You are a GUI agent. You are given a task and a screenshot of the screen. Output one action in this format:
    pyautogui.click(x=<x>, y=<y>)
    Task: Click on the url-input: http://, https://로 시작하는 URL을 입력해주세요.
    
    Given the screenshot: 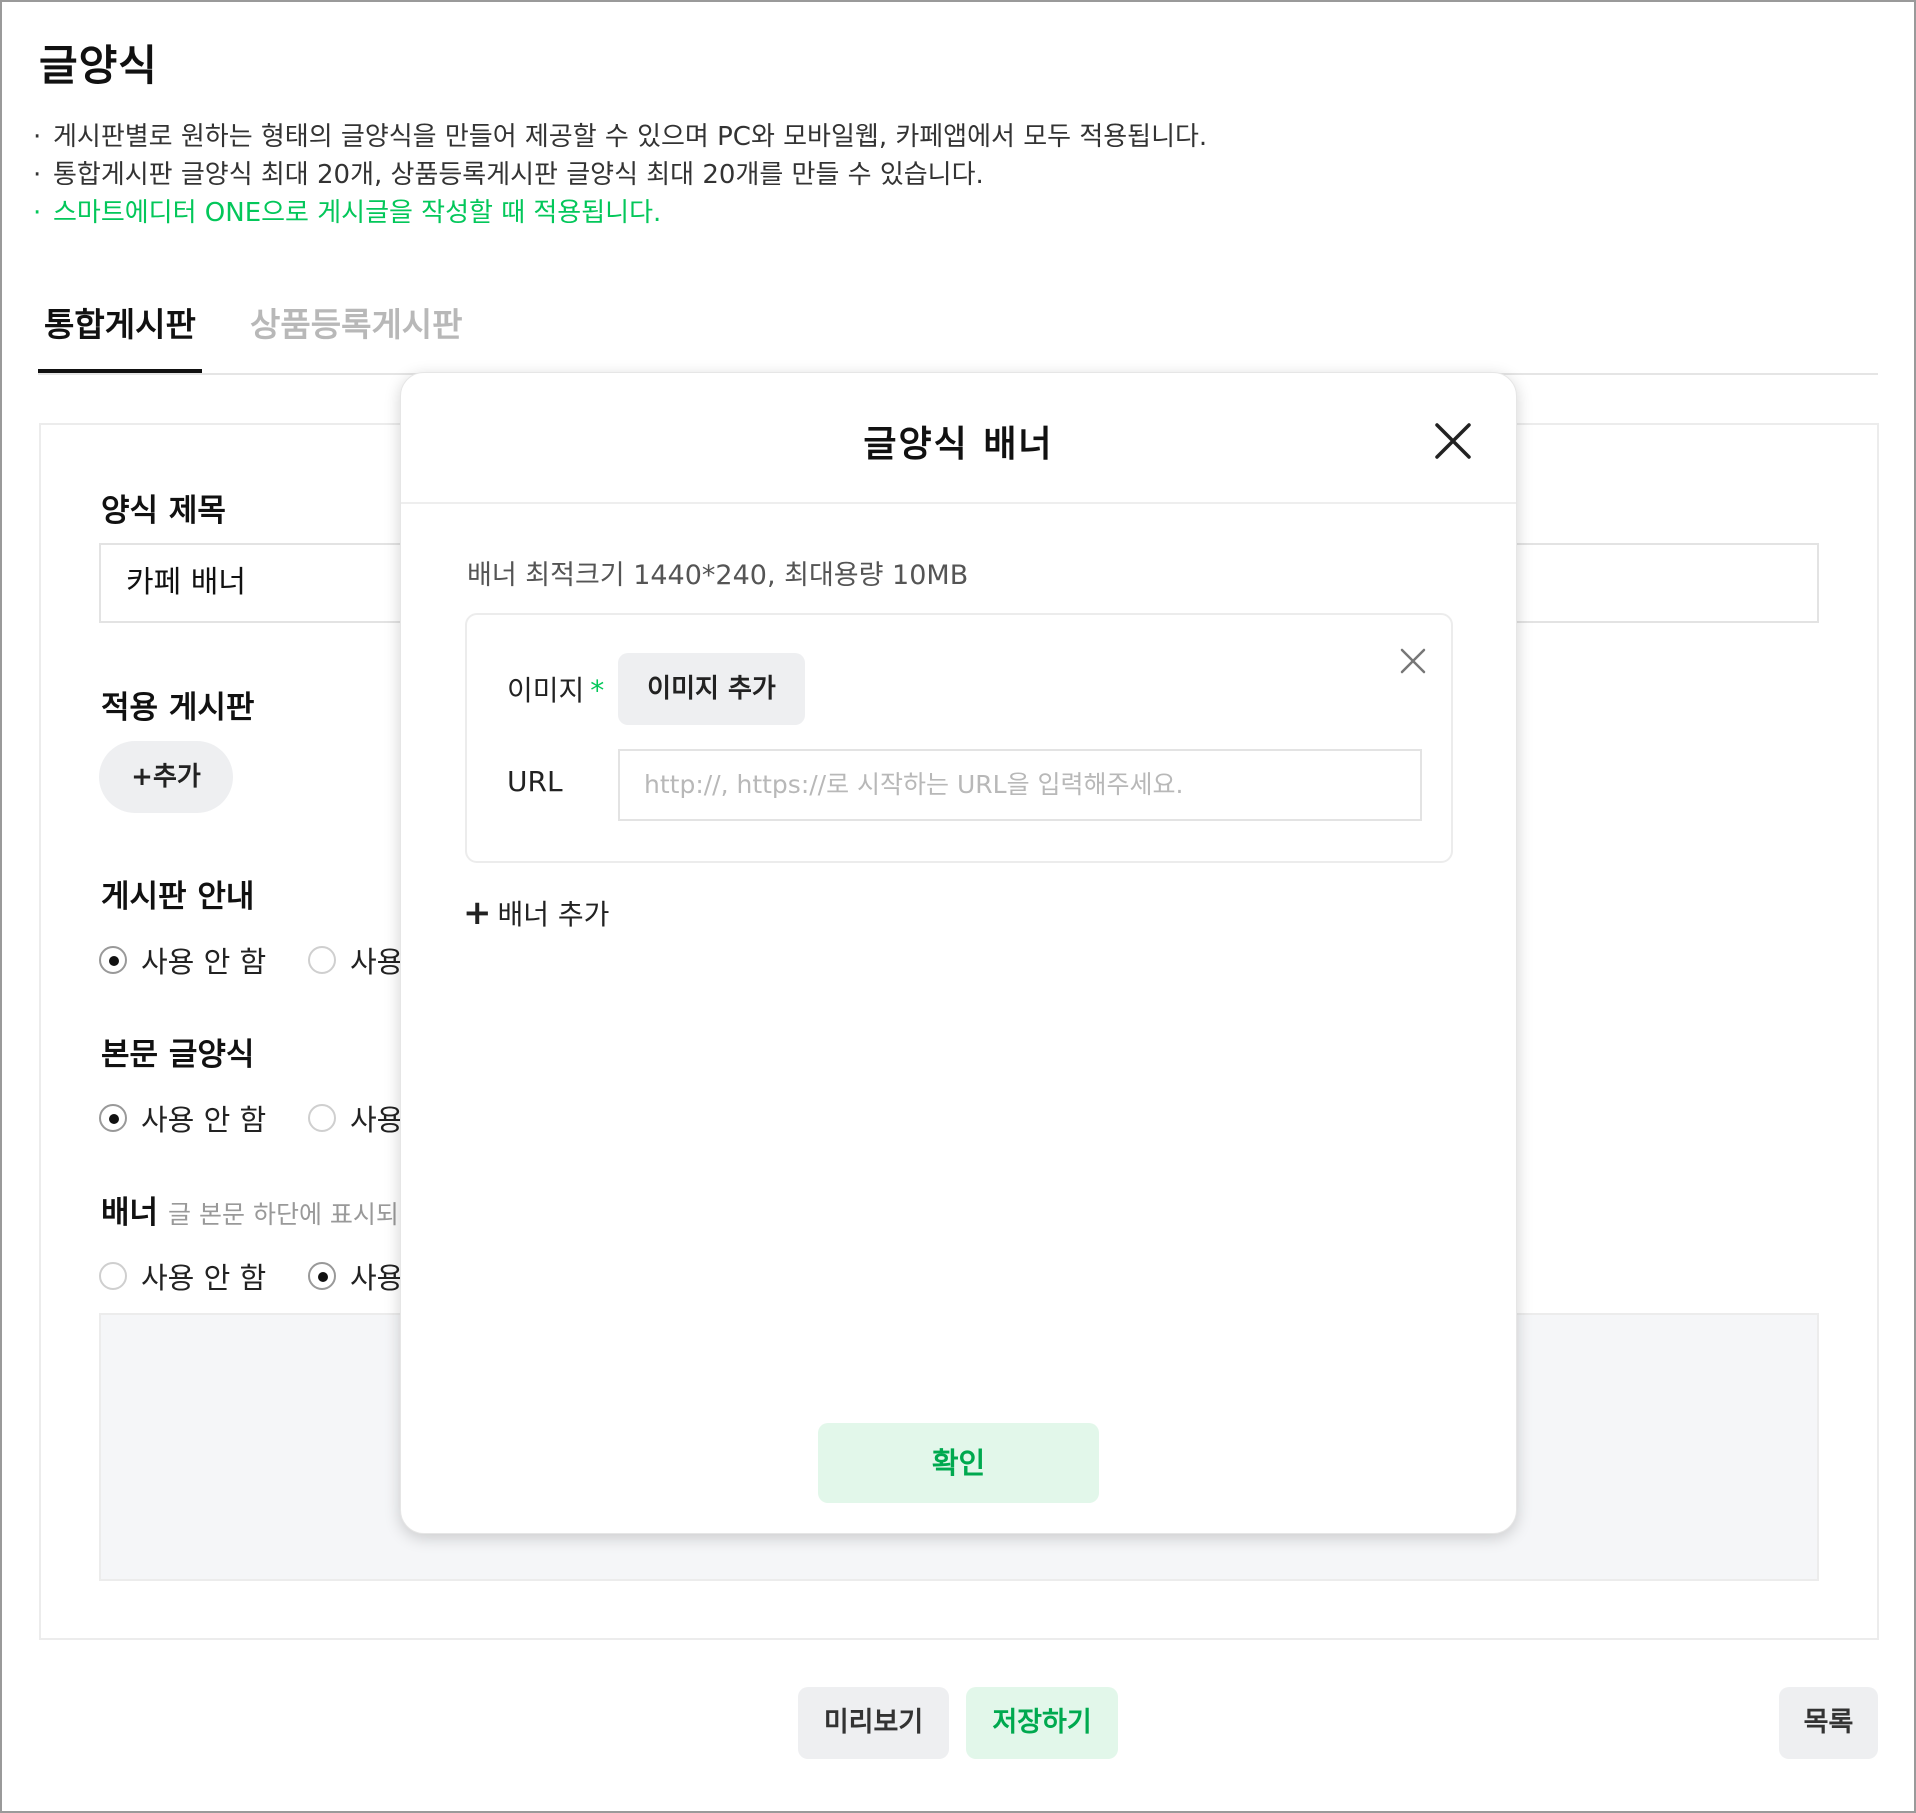 What is the action you would take?
    pyautogui.click(x=1020, y=785)
    